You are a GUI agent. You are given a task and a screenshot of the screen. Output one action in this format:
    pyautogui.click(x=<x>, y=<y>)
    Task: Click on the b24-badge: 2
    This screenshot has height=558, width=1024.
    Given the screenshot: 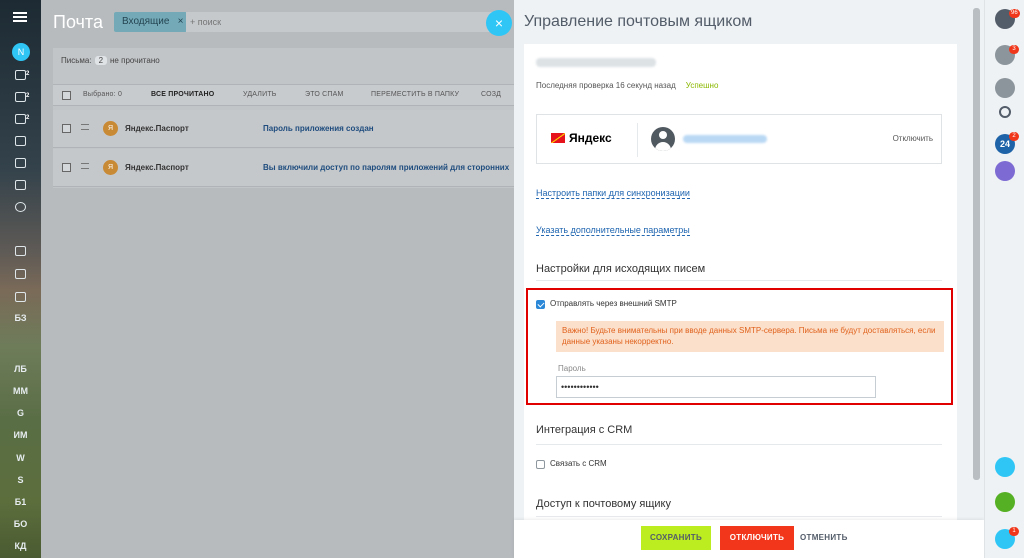 What is the action you would take?
    pyautogui.click(x=1014, y=136)
    